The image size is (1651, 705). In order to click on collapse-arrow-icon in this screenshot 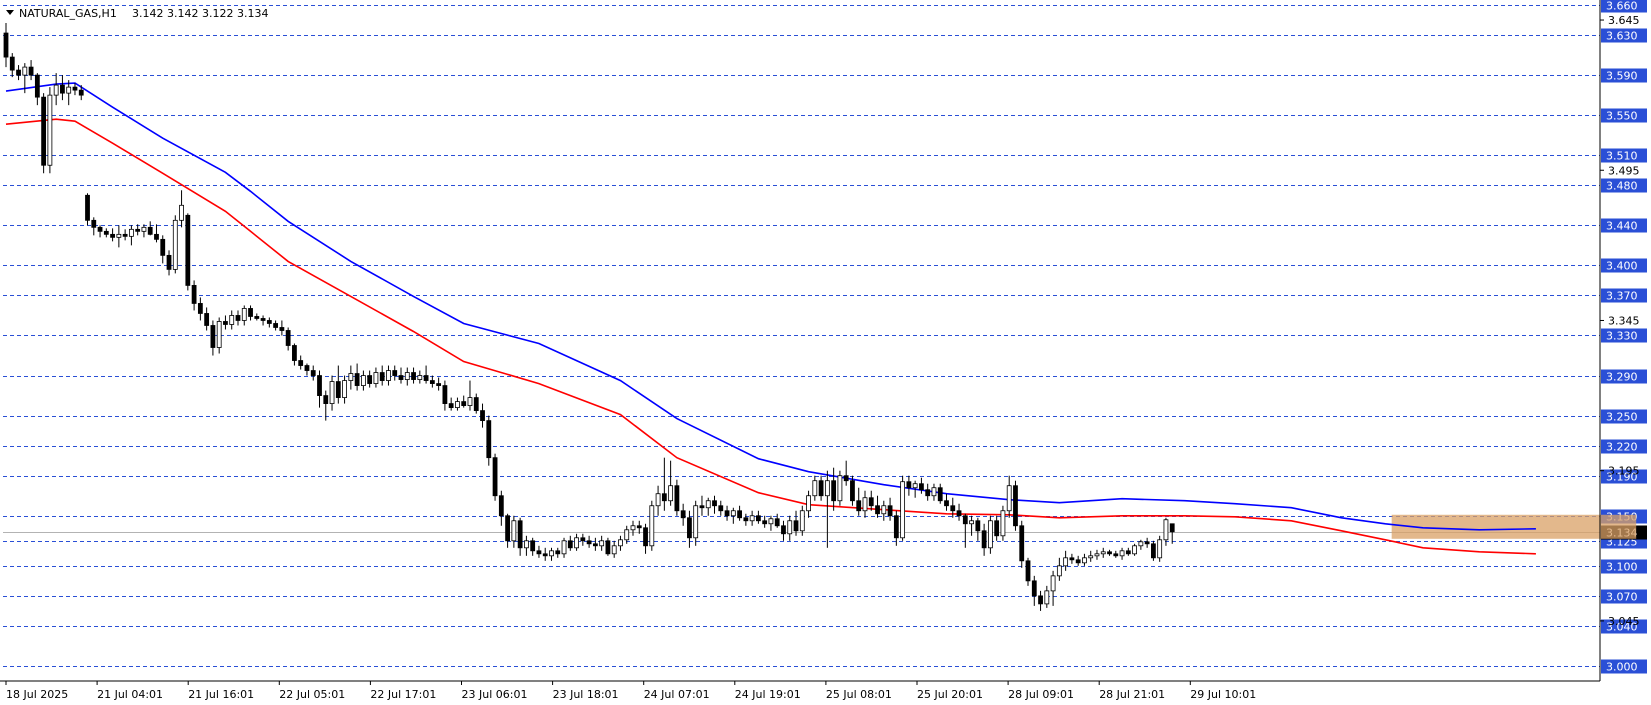, I will do `click(10, 12)`.